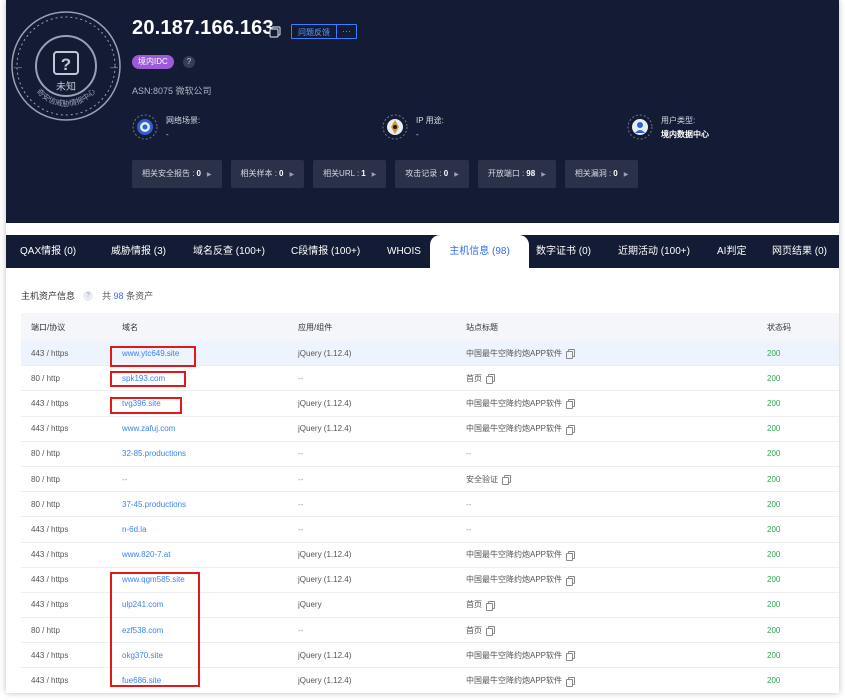 This screenshot has height=700, width=845. I want to click on tab-ai-judgement: AI判定, so click(731, 251).